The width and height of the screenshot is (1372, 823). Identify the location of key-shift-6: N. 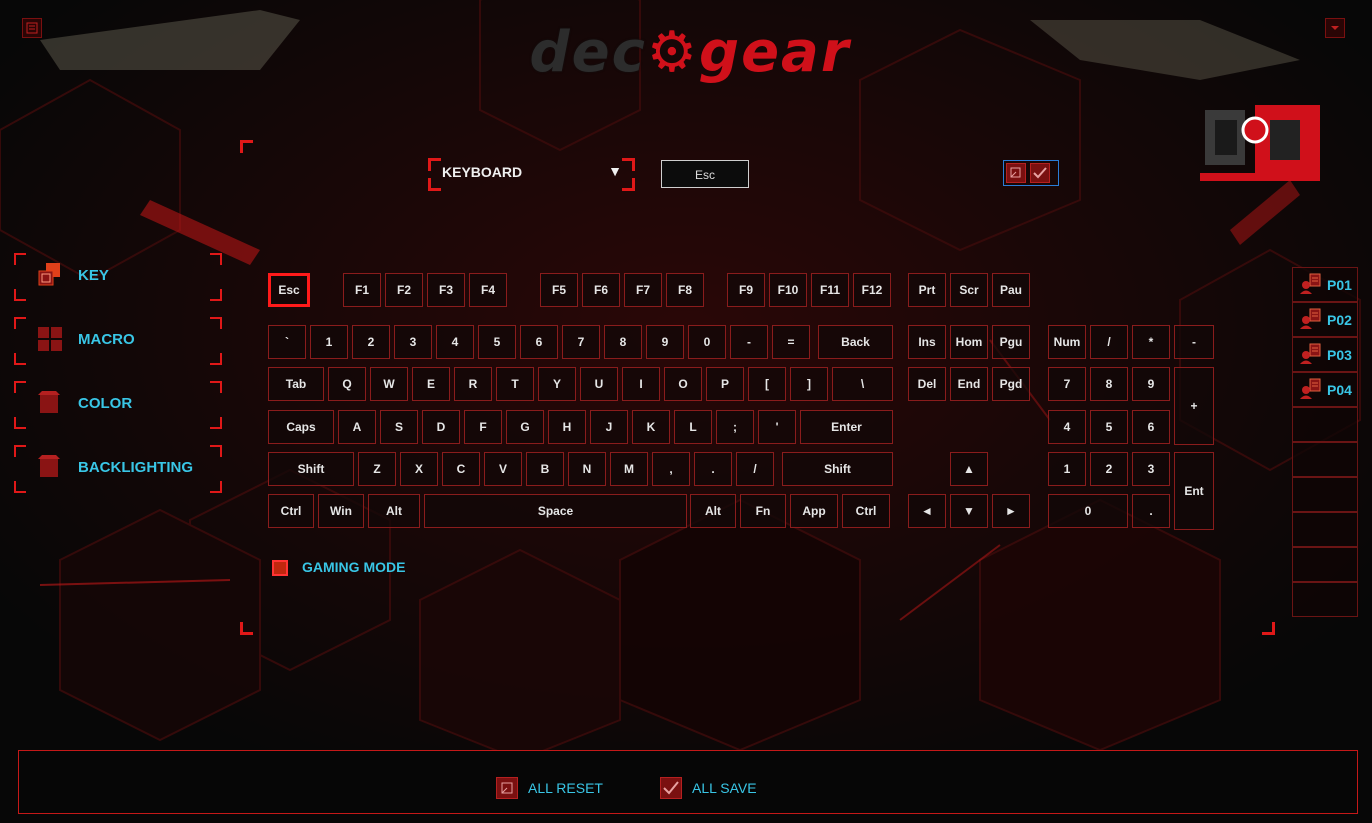
(587, 469).